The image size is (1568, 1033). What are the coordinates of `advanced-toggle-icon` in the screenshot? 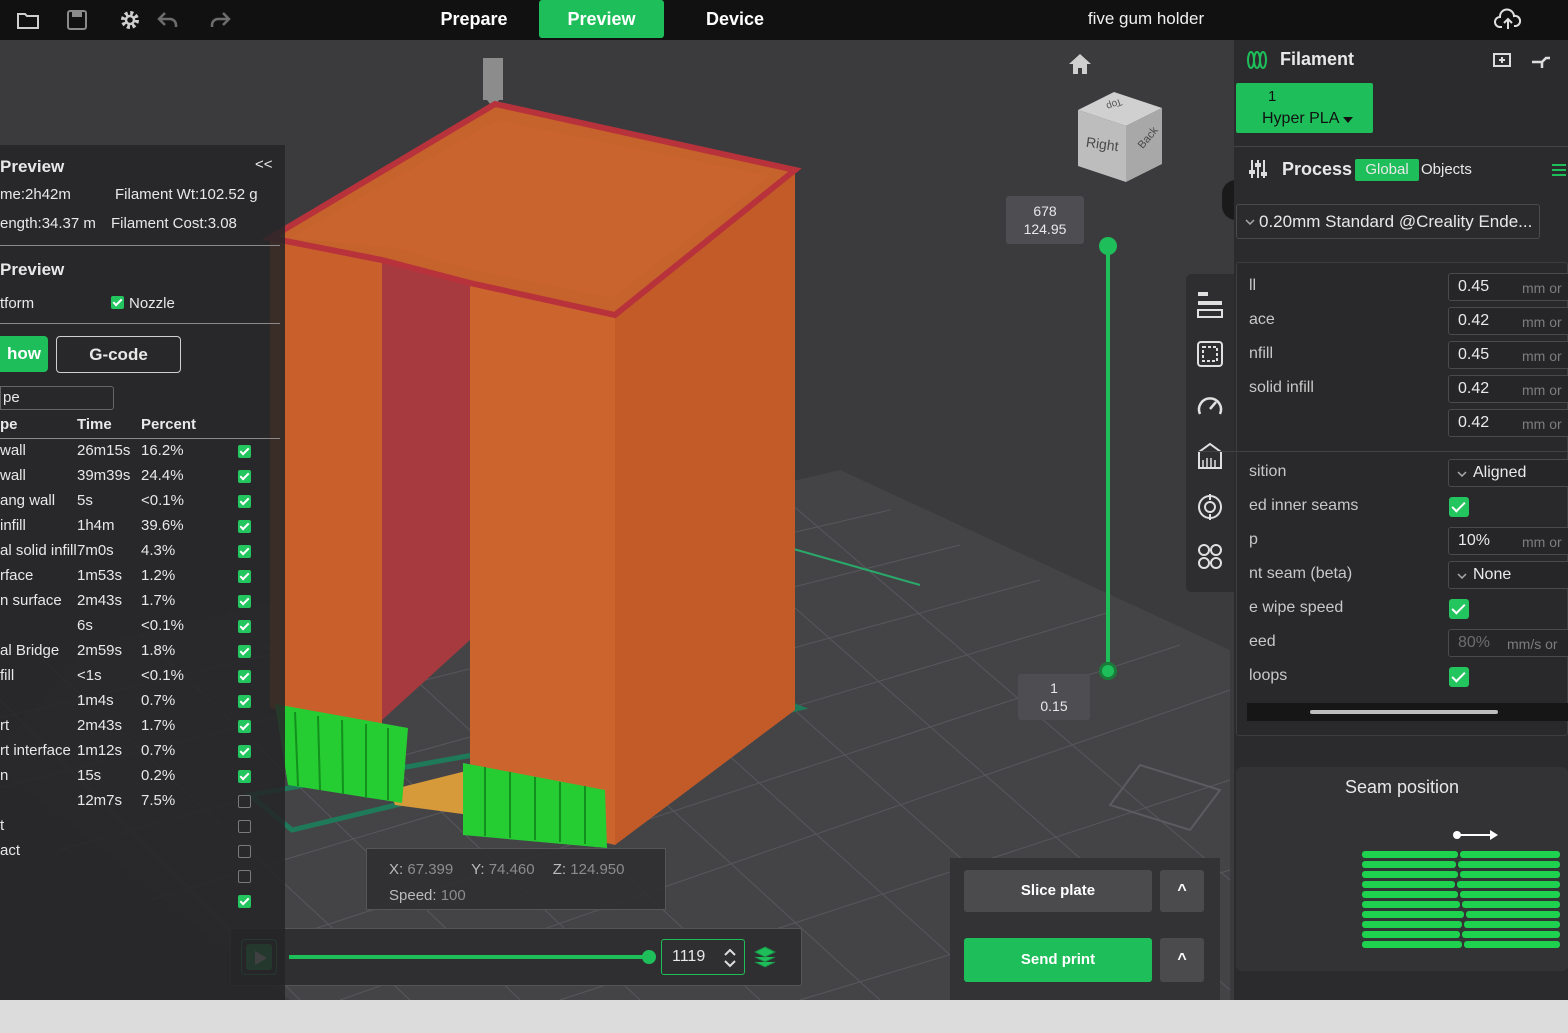 It's located at (1559, 170).